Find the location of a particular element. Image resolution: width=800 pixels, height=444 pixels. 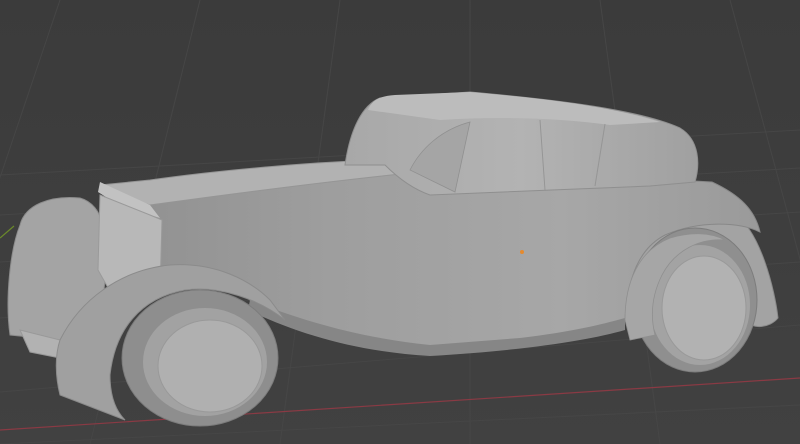

front-wheel is located at coordinates (200, 358).